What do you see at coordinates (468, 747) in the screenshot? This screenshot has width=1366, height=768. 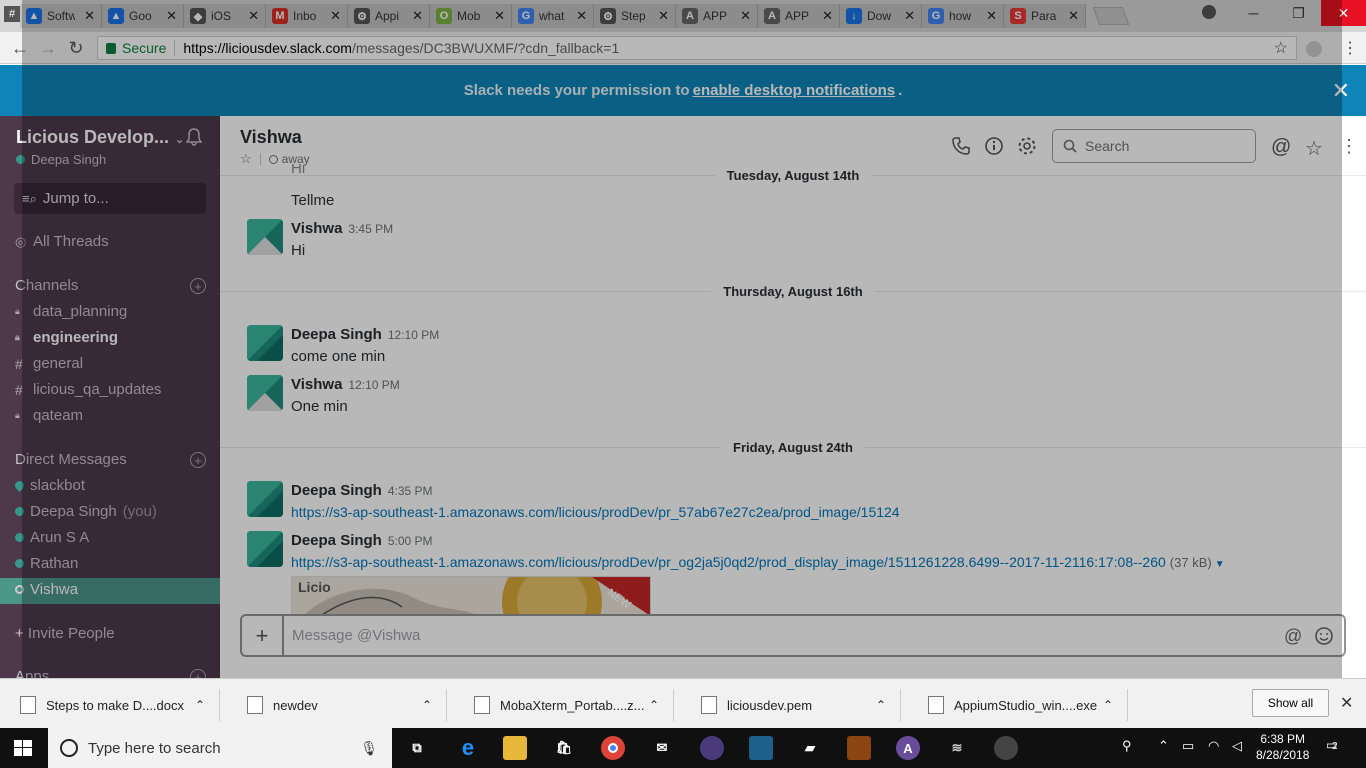 I see `edge-icon: e` at bounding box center [468, 747].